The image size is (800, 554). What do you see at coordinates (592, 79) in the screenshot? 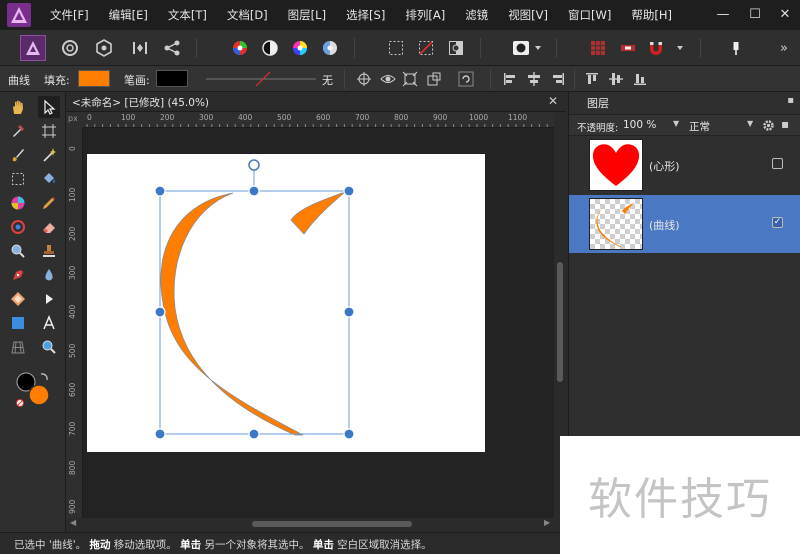
I see `align-top-icon` at bounding box center [592, 79].